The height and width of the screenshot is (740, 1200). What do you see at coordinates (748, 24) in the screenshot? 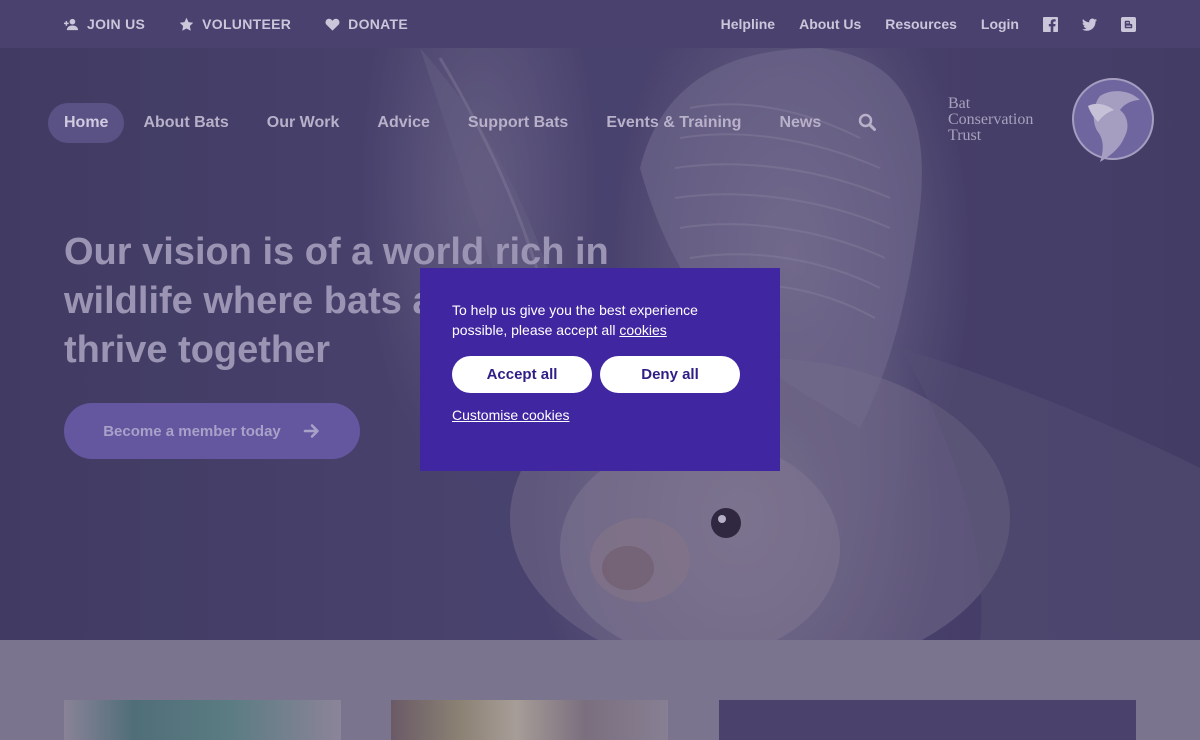
I see `helpline-link: Helpline` at bounding box center [748, 24].